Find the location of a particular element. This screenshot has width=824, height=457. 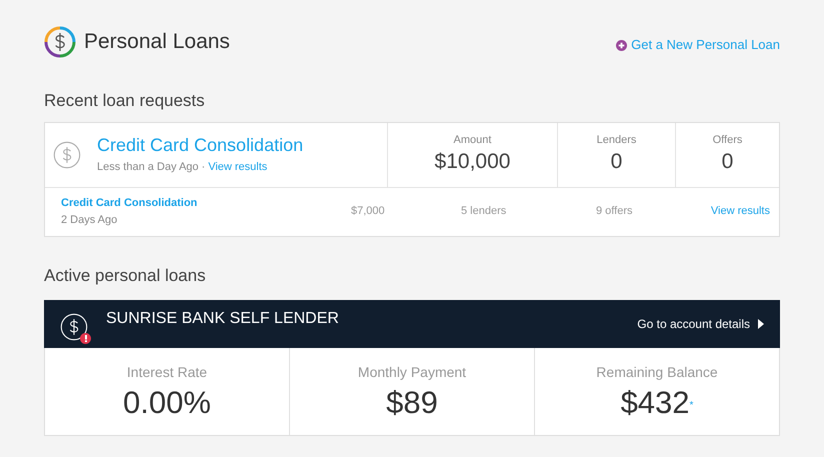

request-age: Less than a Day Ago is located at coordinates (148, 167).